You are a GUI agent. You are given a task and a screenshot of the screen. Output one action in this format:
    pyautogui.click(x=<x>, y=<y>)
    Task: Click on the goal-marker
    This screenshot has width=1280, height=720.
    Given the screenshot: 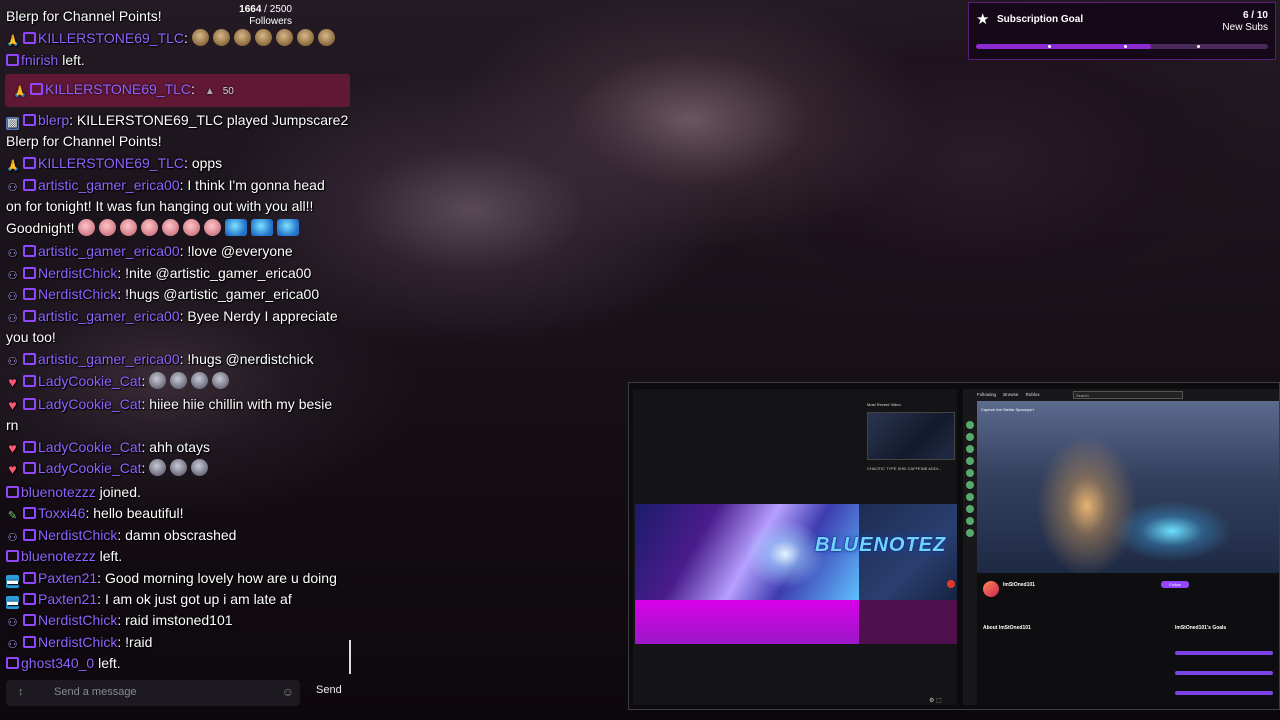 What is the action you would take?
    pyautogui.click(x=1049, y=46)
    